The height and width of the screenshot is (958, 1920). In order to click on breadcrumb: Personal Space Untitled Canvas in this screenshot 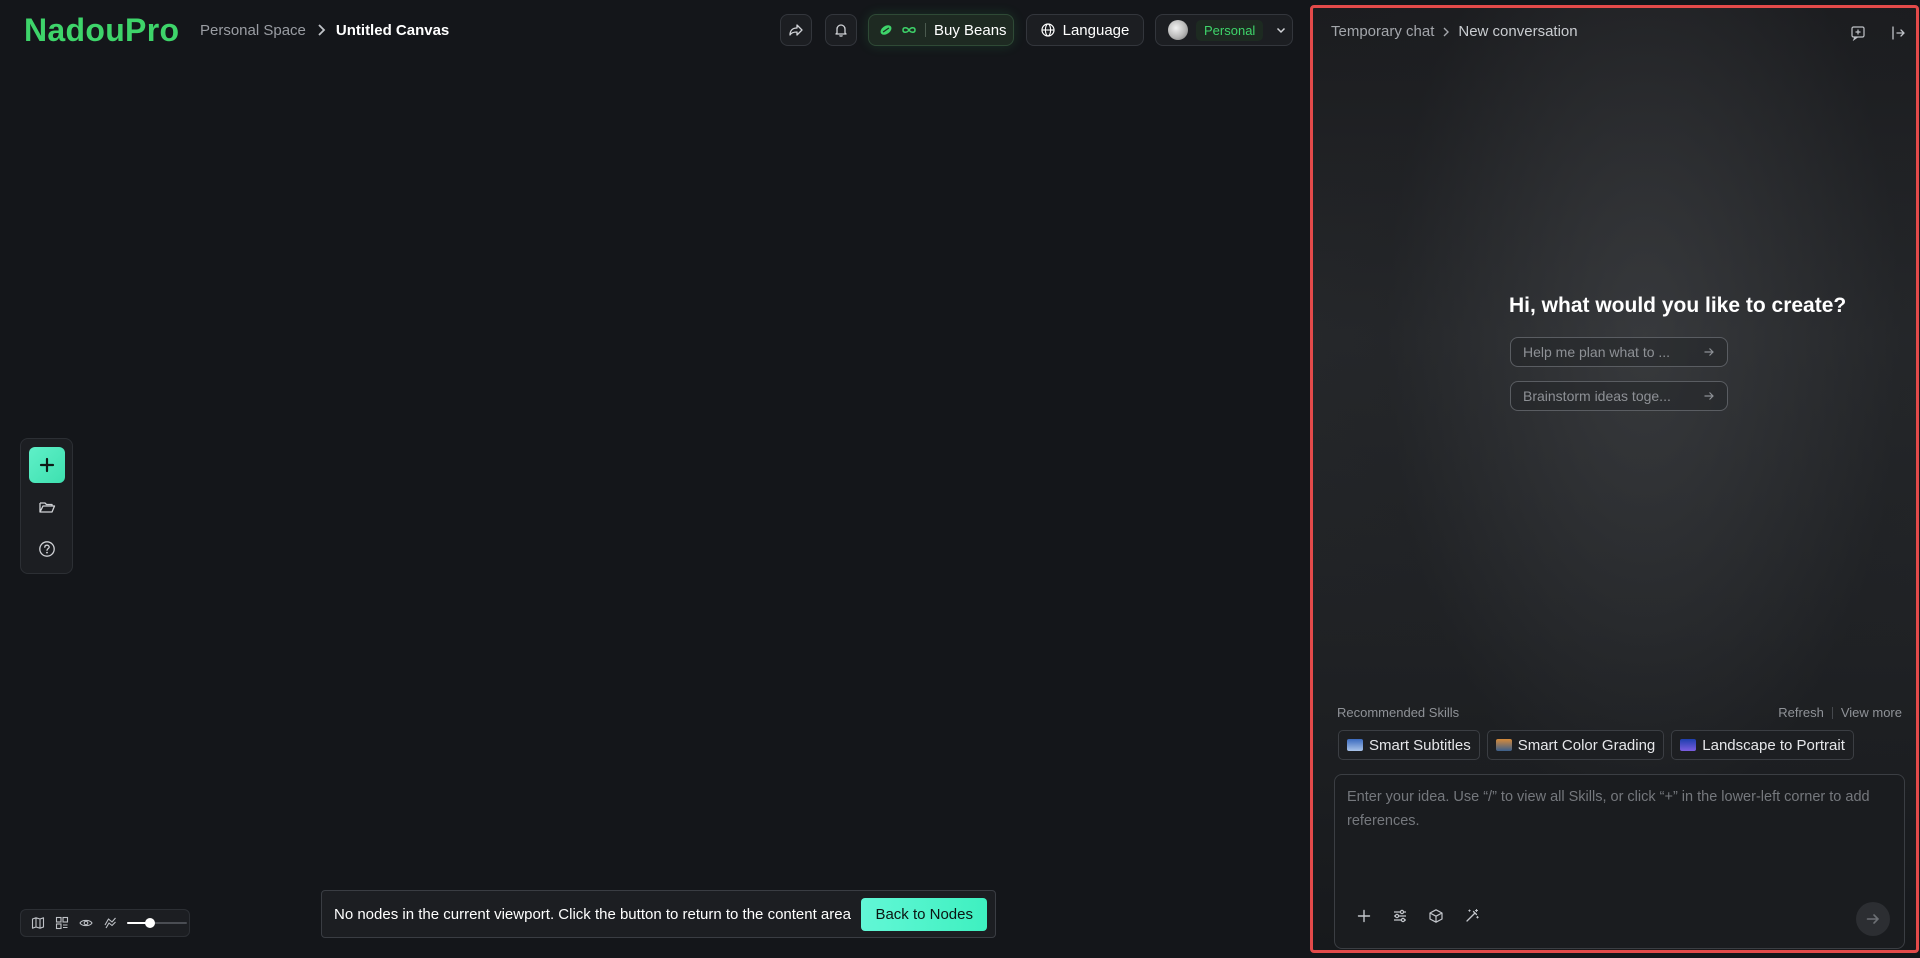, I will do `click(324, 30)`.